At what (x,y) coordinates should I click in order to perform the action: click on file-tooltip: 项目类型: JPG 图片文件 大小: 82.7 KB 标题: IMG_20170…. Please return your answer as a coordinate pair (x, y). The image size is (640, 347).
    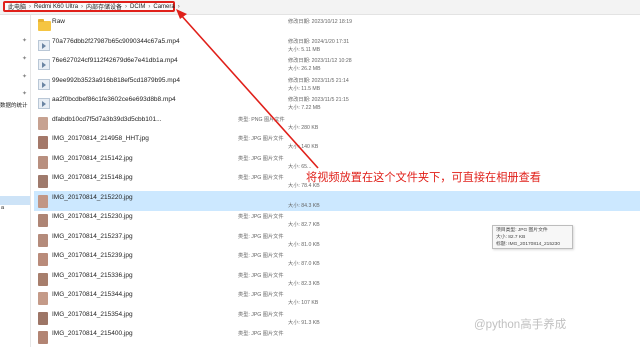
    Looking at the image, I should click on (532, 237).